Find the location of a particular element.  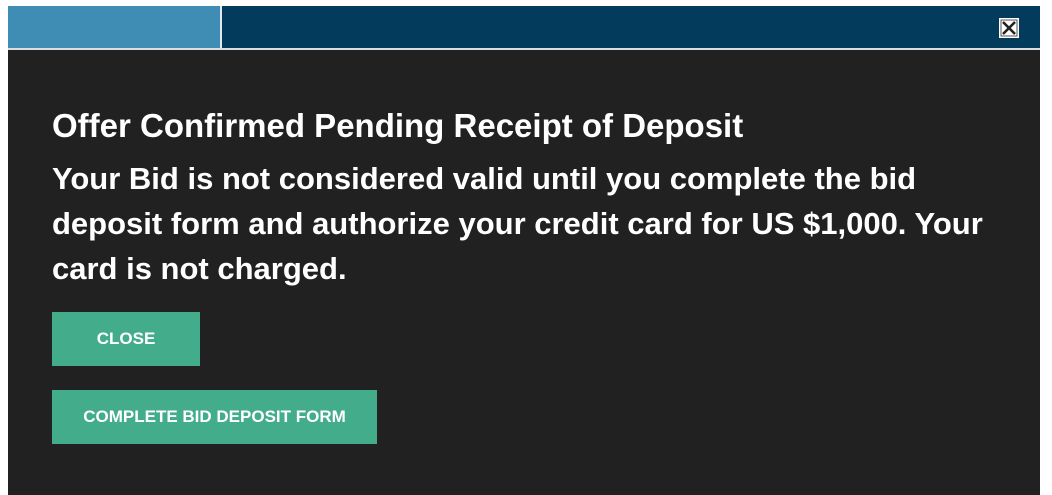

close-icon is located at coordinates (1009, 28).